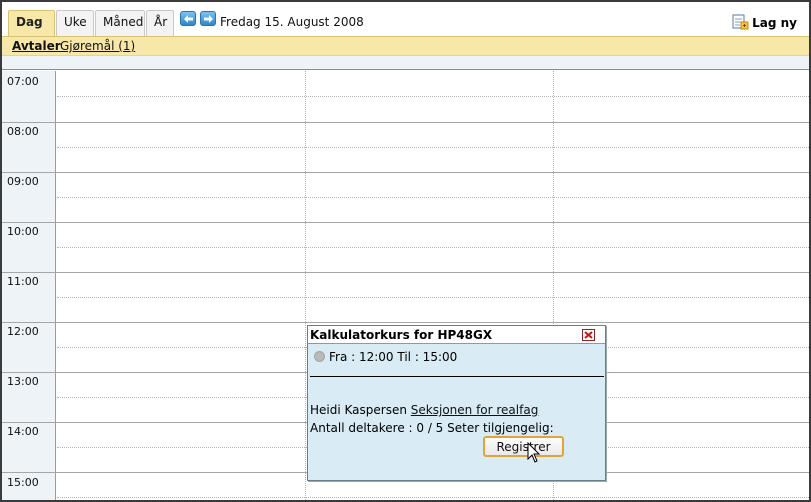  What do you see at coordinates (23, 231) in the screenshot?
I see `hour-label: 10:00` at bounding box center [23, 231].